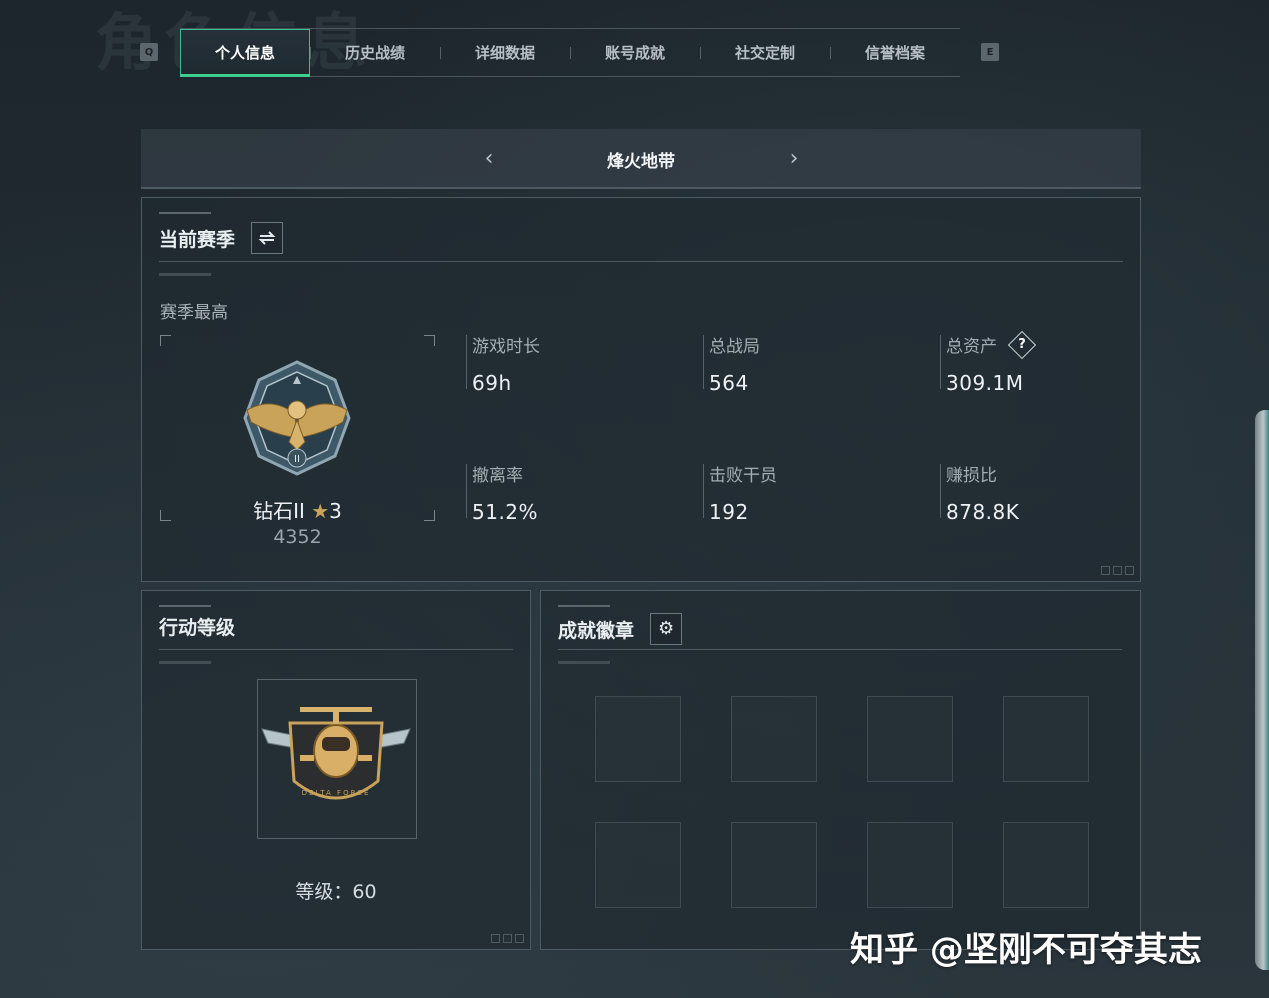  Describe the element at coordinates (635, 52) in the screenshot. I see `tab-account-achievements: 账号成就` at that location.